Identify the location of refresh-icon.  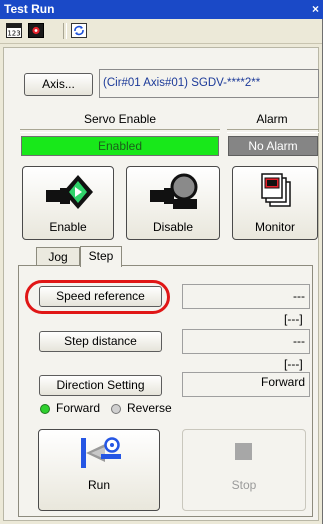
(79, 30).